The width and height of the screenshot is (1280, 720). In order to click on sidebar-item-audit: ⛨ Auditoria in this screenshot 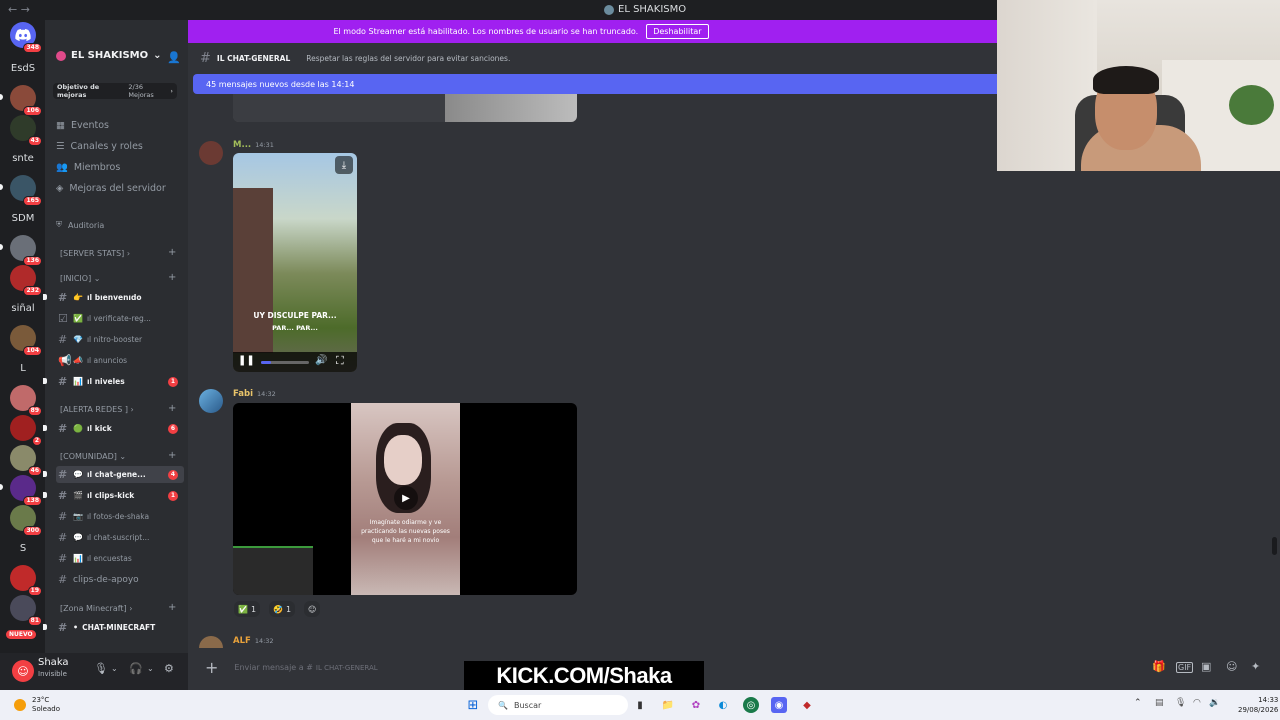, I will do `click(80, 225)`.